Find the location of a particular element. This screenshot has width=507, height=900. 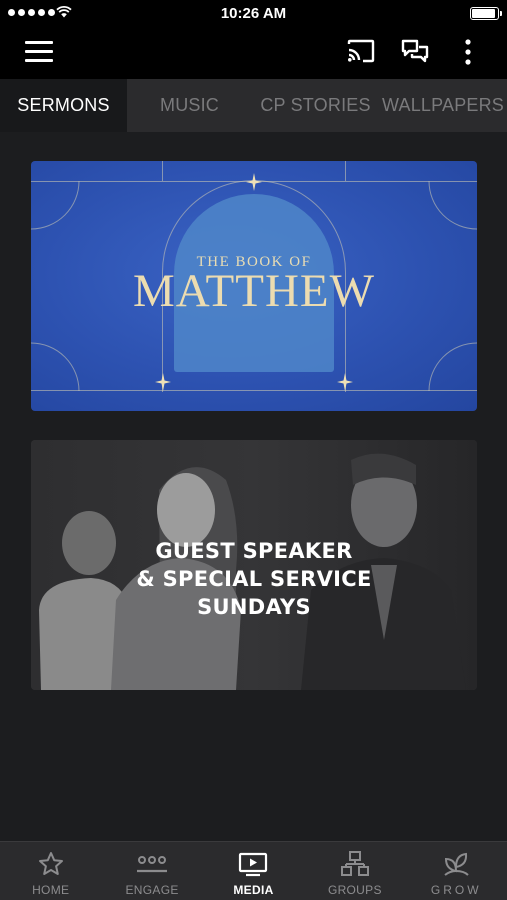

chat-icon is located at coordinates (415, 51).